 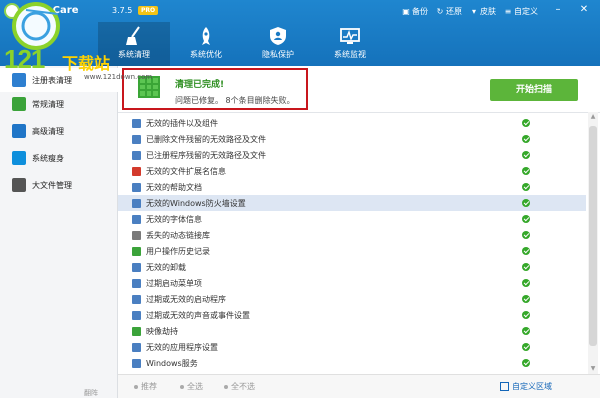 I want to click on tab-privacy: 隐私保护, so click(x=278, y=44).